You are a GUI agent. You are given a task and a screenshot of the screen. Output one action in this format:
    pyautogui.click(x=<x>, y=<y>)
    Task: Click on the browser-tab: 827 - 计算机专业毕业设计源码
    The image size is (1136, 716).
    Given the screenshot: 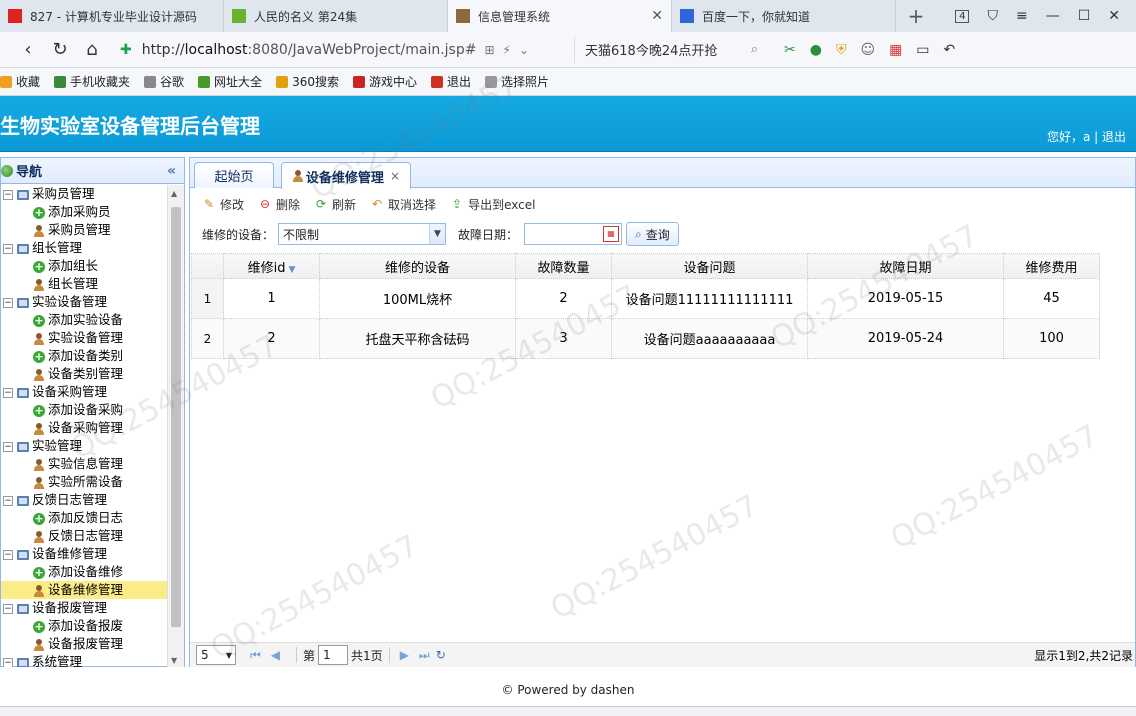 What is the action you would take?
    pyautogui.click(x=112, y=16)
    